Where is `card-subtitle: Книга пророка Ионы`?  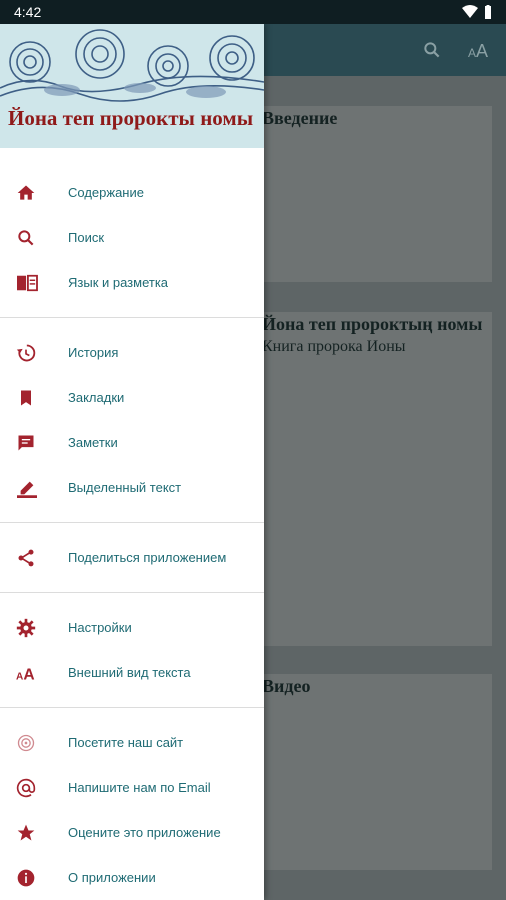 card-subtitle: Книга пророка Ионы is located at coordinates (334, 347).